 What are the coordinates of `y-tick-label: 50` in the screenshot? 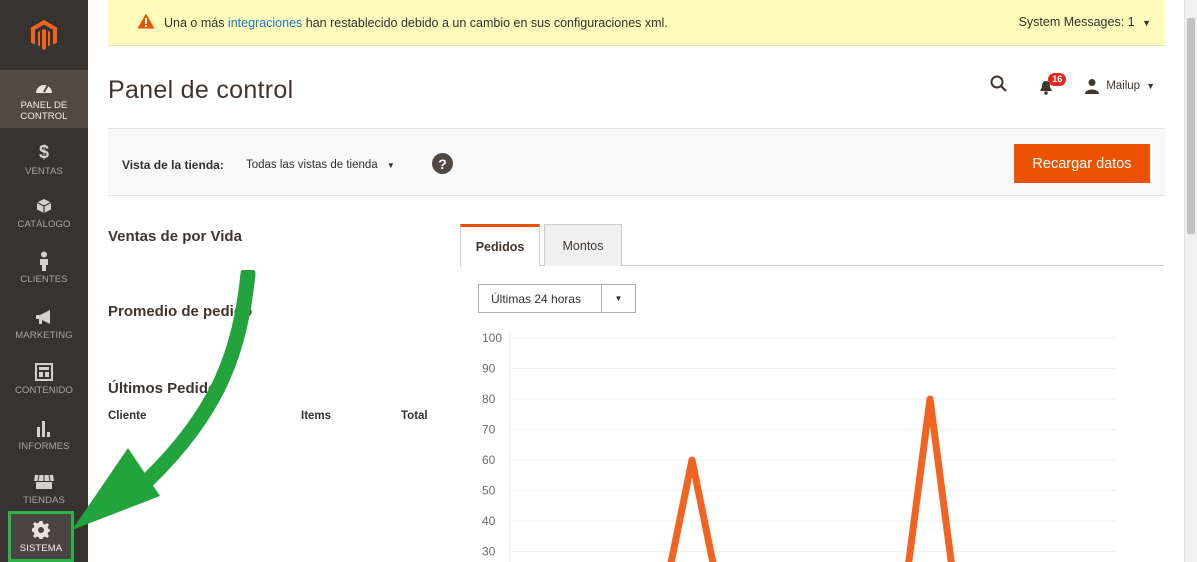 It's located at (489, 491).